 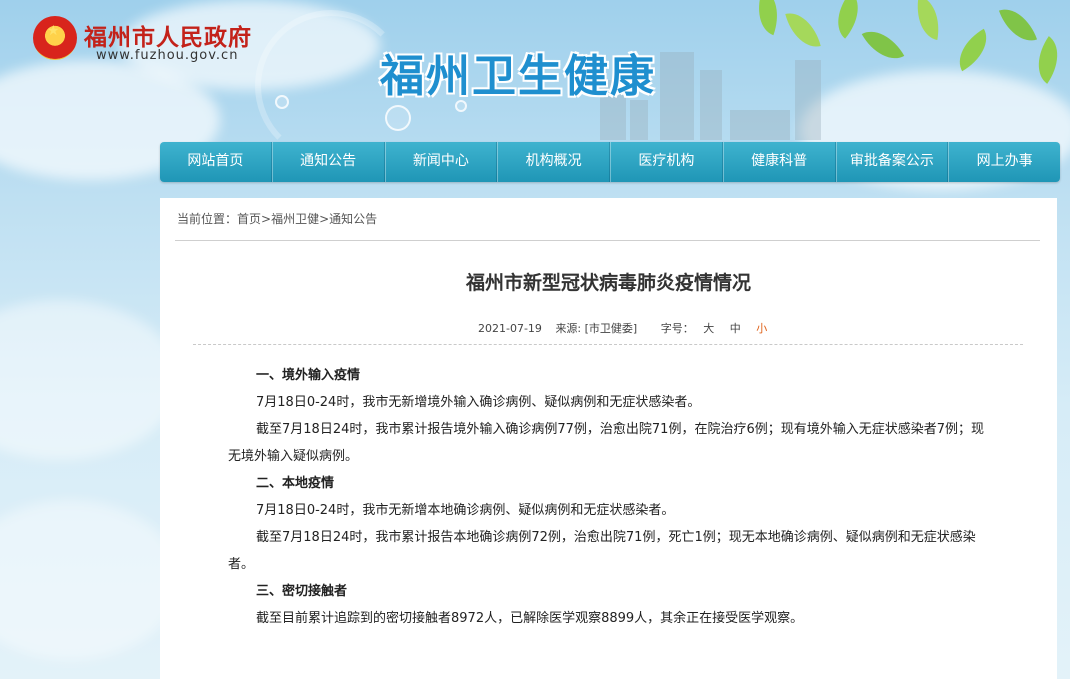 What do you see at coordinates (328, 162) in the screenshot?
I see `nav-item-notices: 通知公告` at bounding box center [328, 162].